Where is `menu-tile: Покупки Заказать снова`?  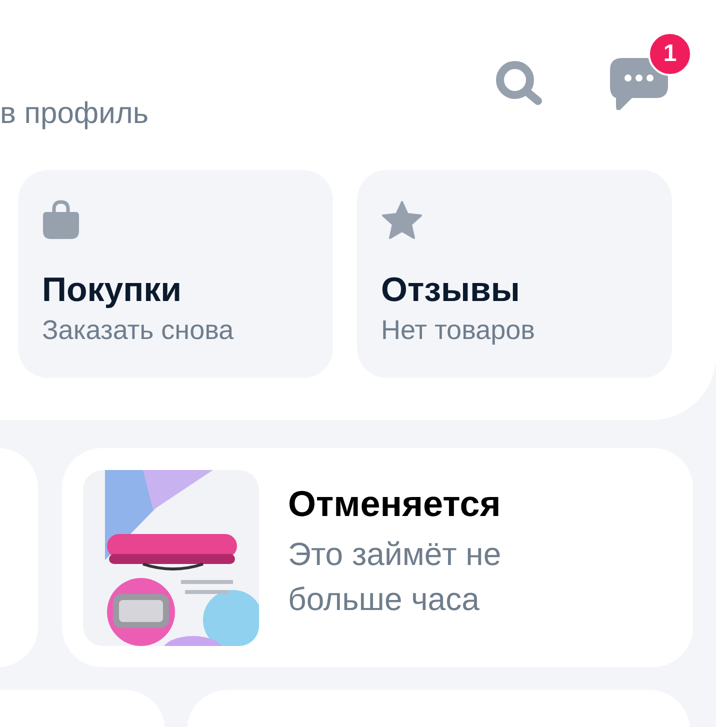
menu-tile: Покупки Заказать снова is located at coordinates (175, 274).